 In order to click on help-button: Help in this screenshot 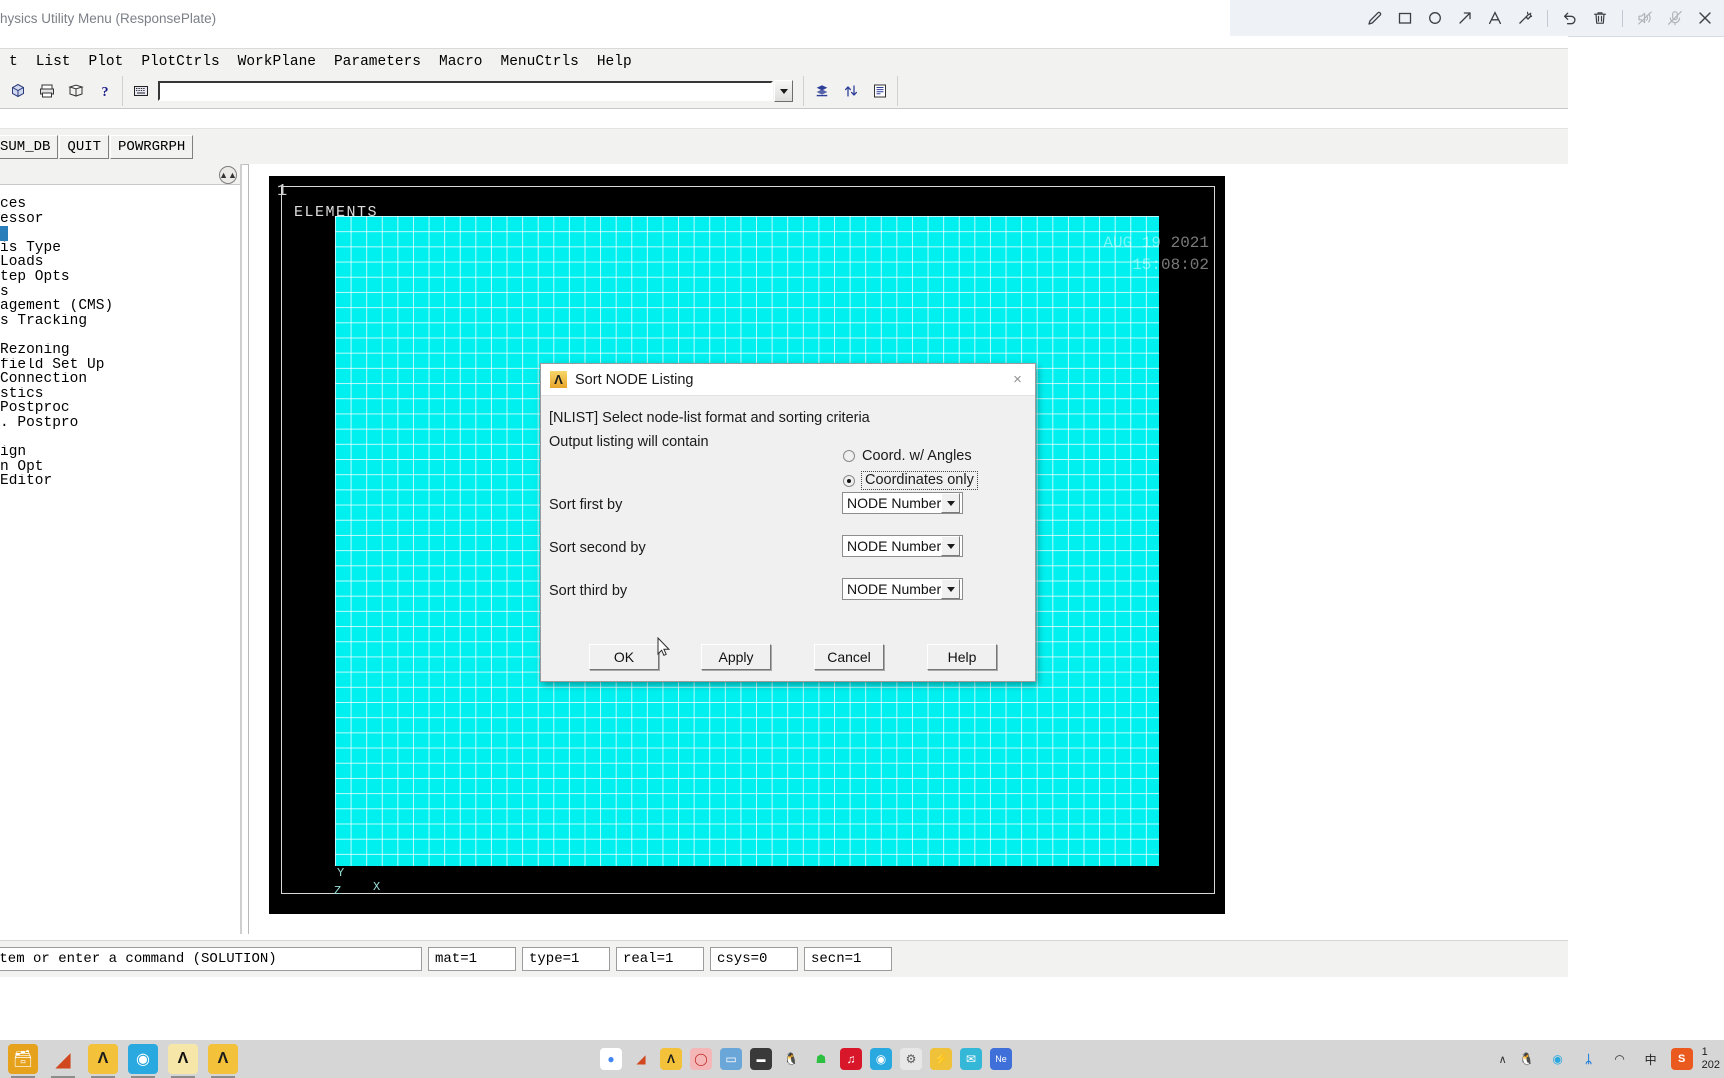, I will do `click(962, 657)`.